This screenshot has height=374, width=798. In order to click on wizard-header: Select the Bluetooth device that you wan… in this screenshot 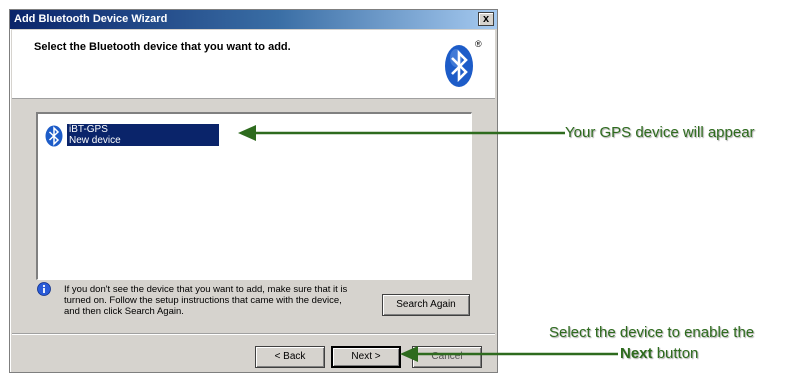, I will do `click(253, 64)`.